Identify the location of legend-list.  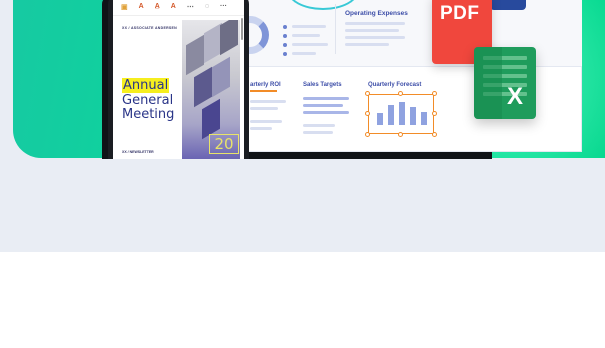
(305, 40).